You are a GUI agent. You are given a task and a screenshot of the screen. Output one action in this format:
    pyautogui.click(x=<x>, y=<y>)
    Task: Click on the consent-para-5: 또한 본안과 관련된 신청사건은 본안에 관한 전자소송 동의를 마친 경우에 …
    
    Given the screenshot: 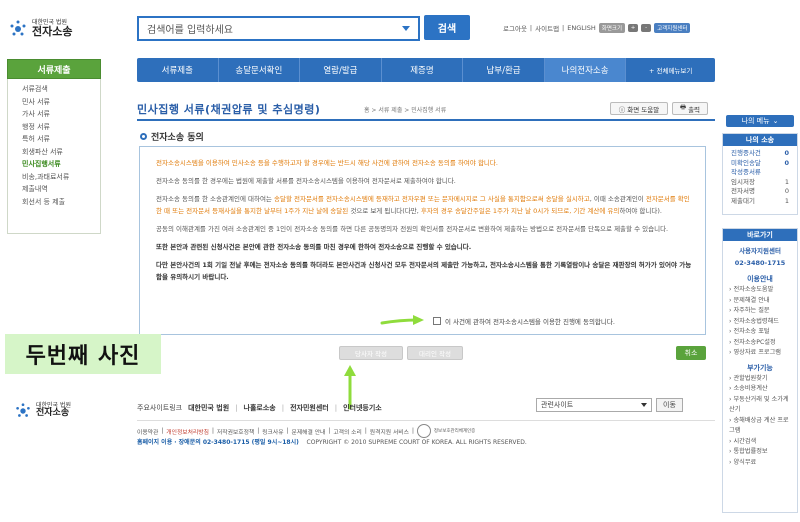 What is the action you would take?
    pyautogui.click(x=314, y=247)
    